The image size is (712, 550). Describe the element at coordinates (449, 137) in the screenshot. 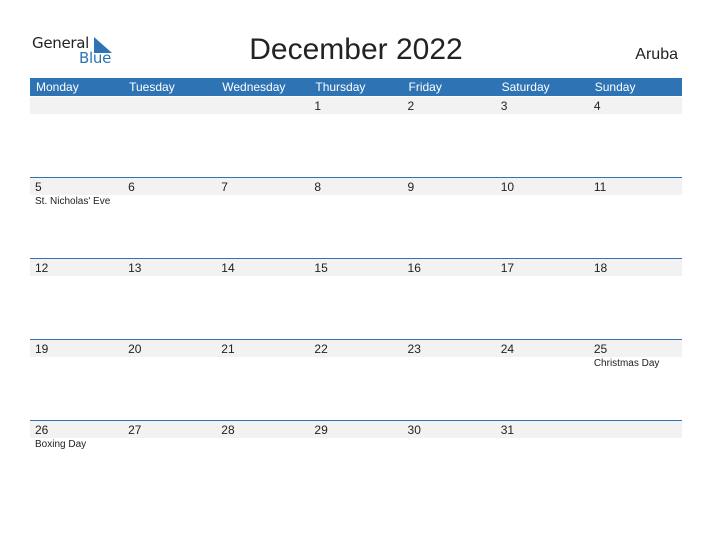

I see `day-cell: 2` at that location.